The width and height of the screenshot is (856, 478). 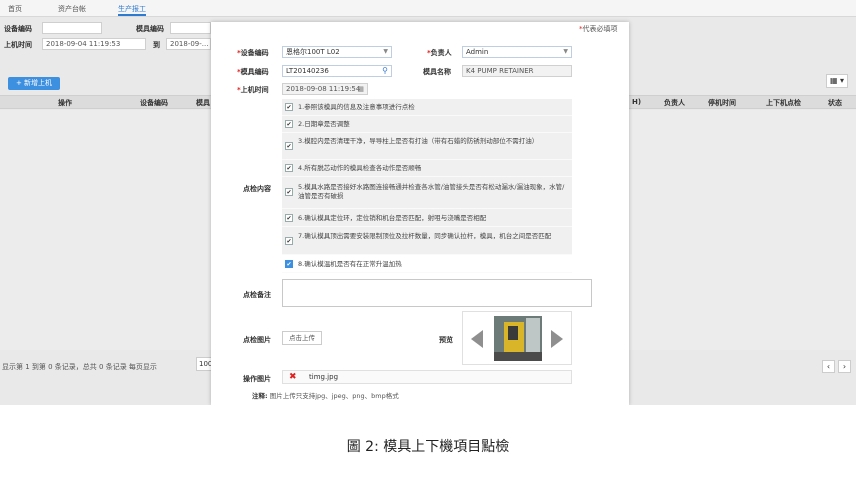 I want to click on check-item-4: ✔ 4.所有脱芯动作的模具检查各动作是否顺畅, so click(x=427, y=168).